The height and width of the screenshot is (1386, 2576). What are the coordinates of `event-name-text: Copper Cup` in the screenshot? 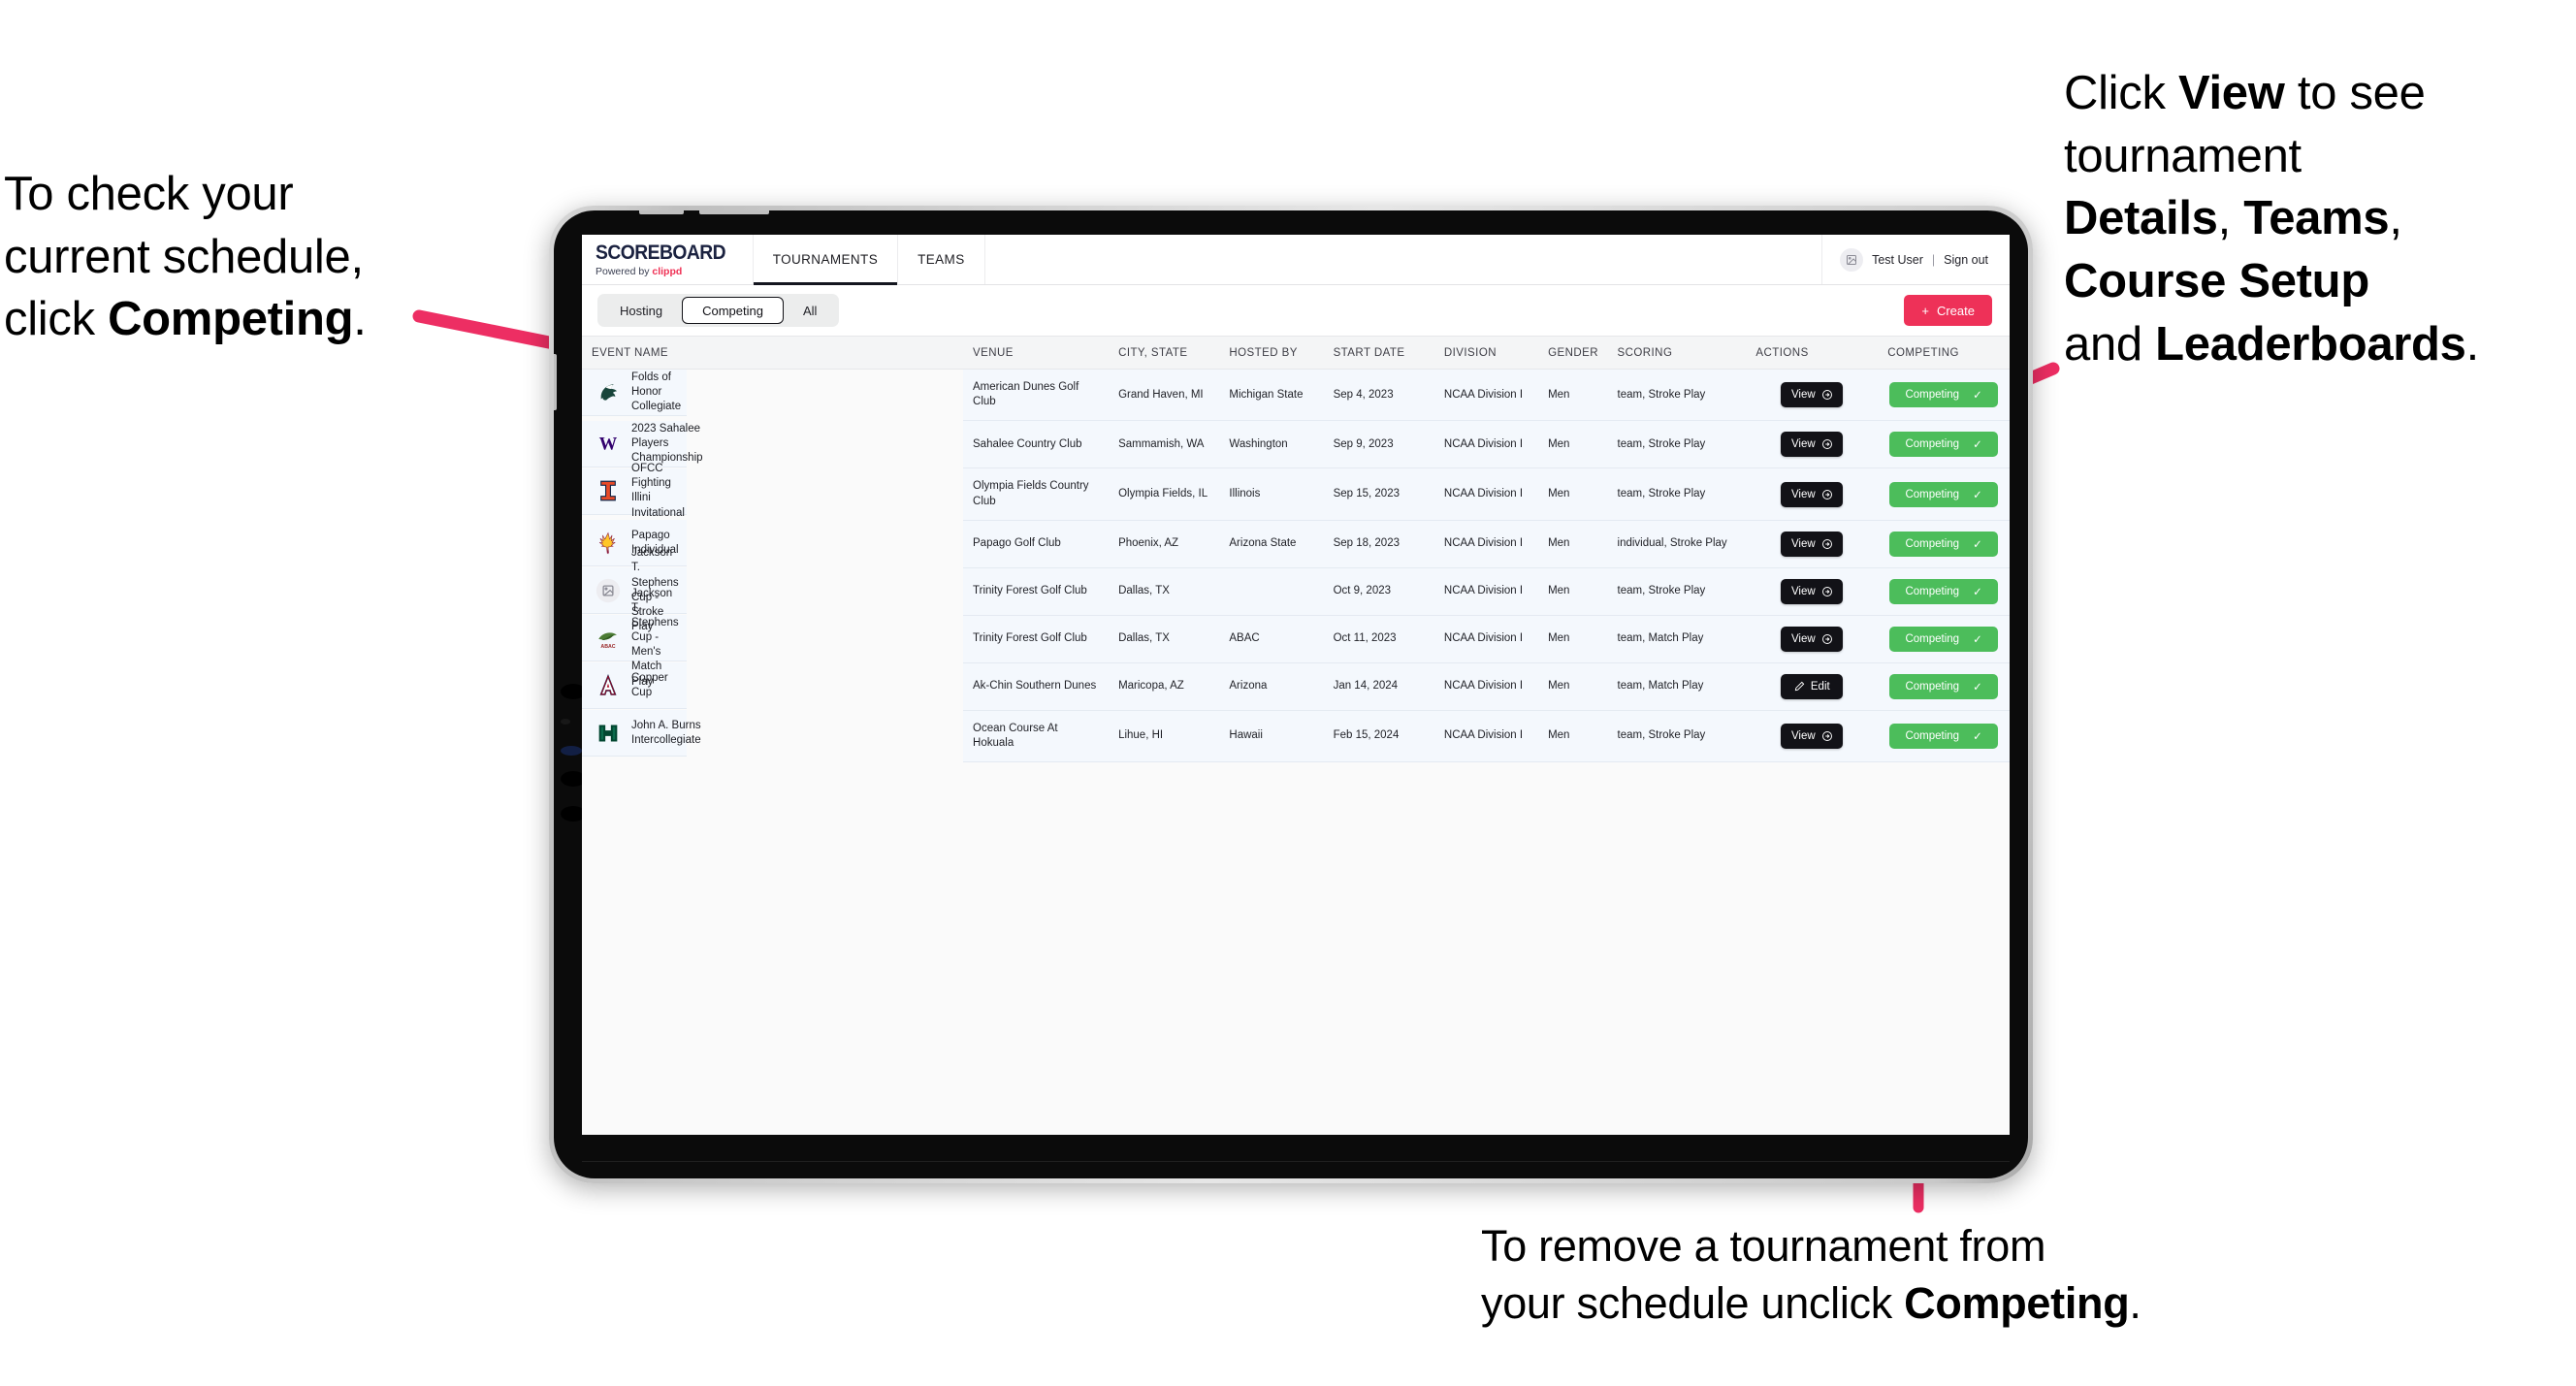 It's located at (654, 685).